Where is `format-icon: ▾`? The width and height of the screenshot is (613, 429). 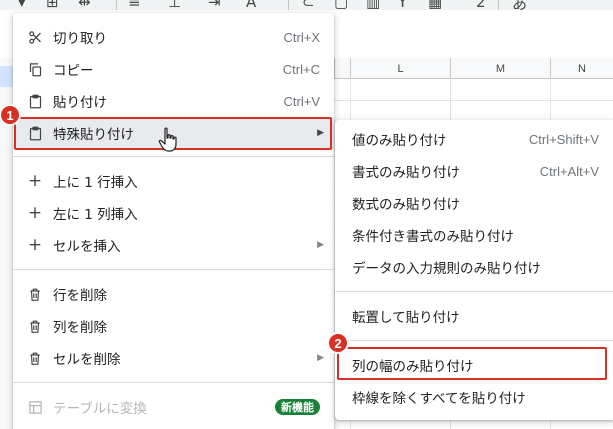
format-icon: ▾ is located at coordinates (22, 5).